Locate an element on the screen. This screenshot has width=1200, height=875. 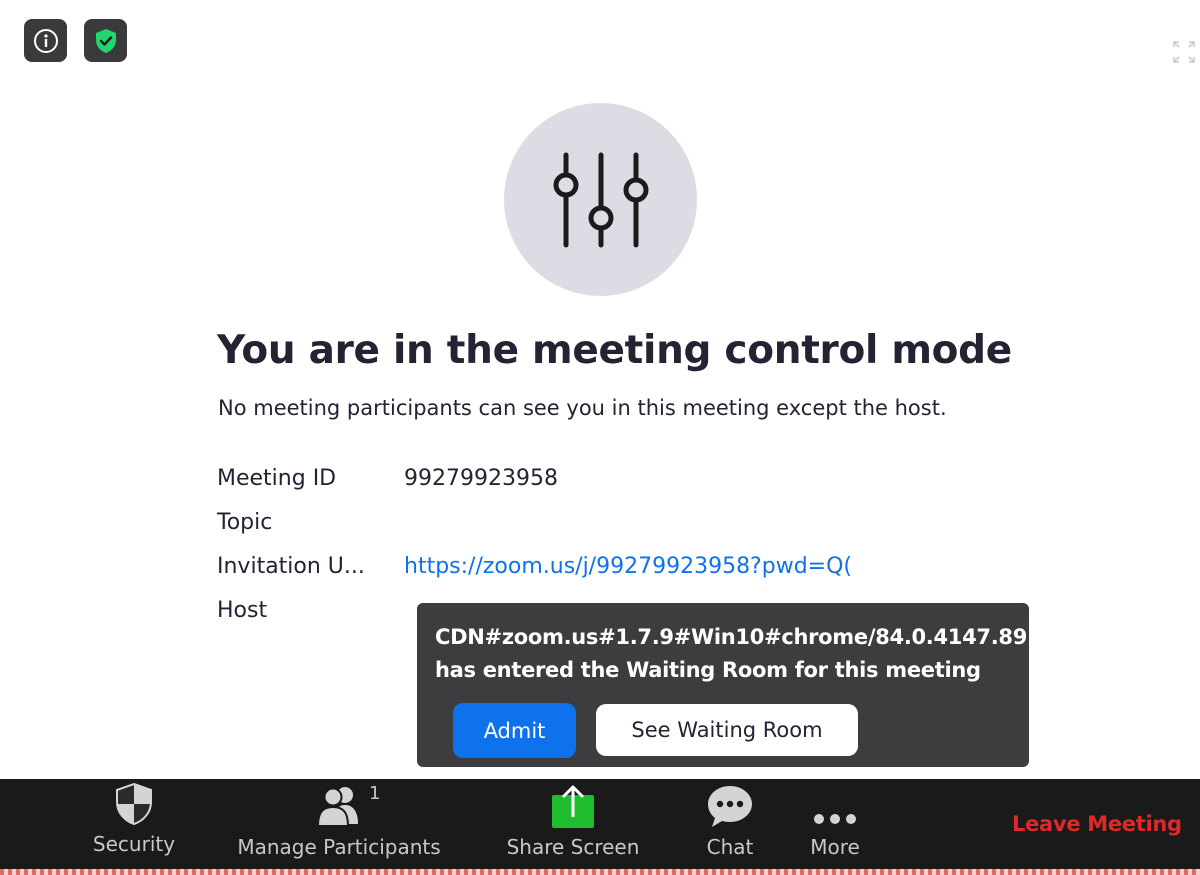
fullscreen-icon is located at coordinates (1184, 52).